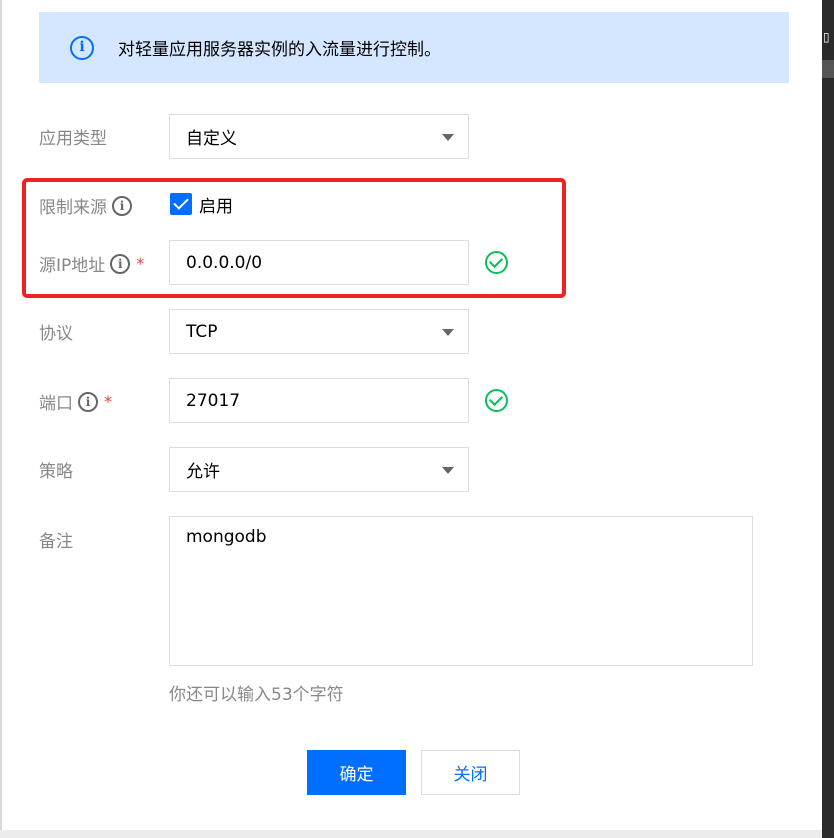 The width and height of the screenshot is (834, 838). Describe the element at coordinates (294, 238) in the screenshot. I see `red-highlight-box` at that location.